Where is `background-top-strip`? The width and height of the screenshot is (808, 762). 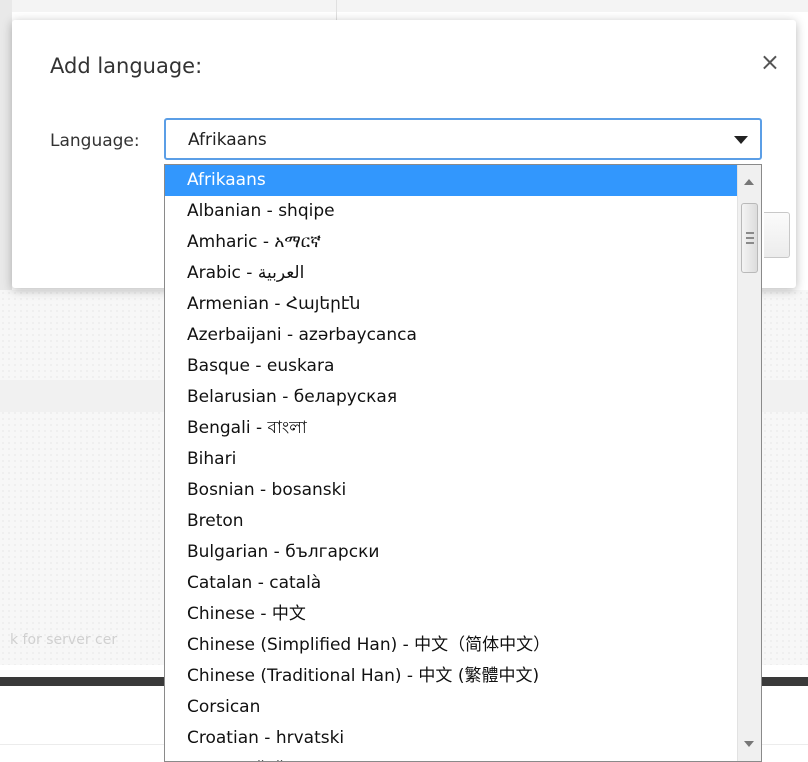 background-top-strip is located at coordinates (404, 6).